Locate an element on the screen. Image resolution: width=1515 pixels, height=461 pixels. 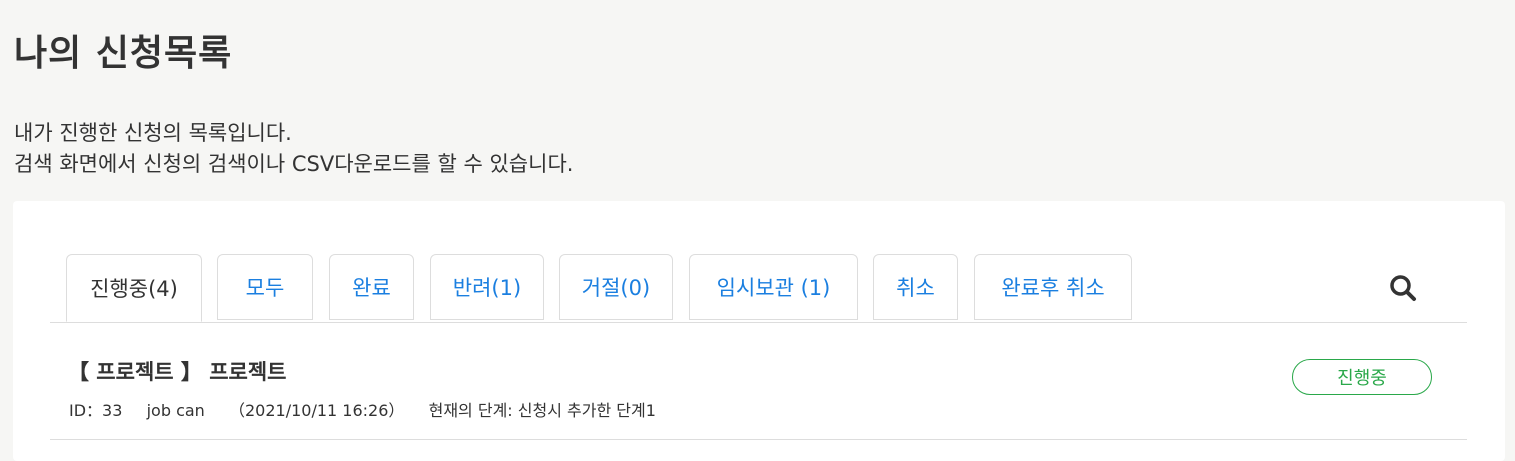
tab-in-progress: 진행중(4) is located at coordinates (134, 288).